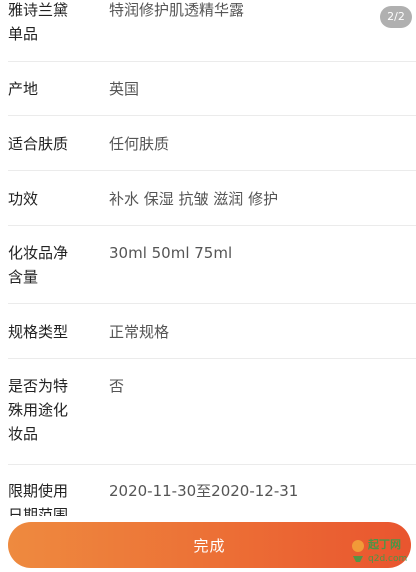 This screenshot has height=572, width=416. What do you see at coordinates (38, 265) in the screenshot?
I see `detail-label-net-content: 化妆品净 含量` at bounding box center [38, 265].